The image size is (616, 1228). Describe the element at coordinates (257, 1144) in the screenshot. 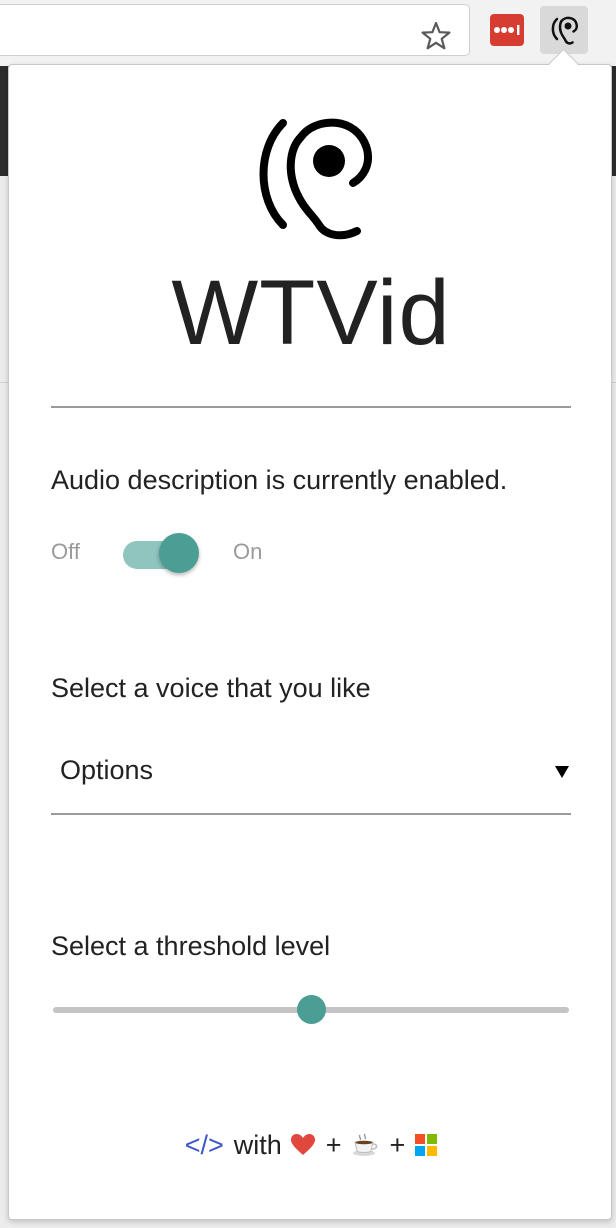

I see `footer-with-text: with` at that location.